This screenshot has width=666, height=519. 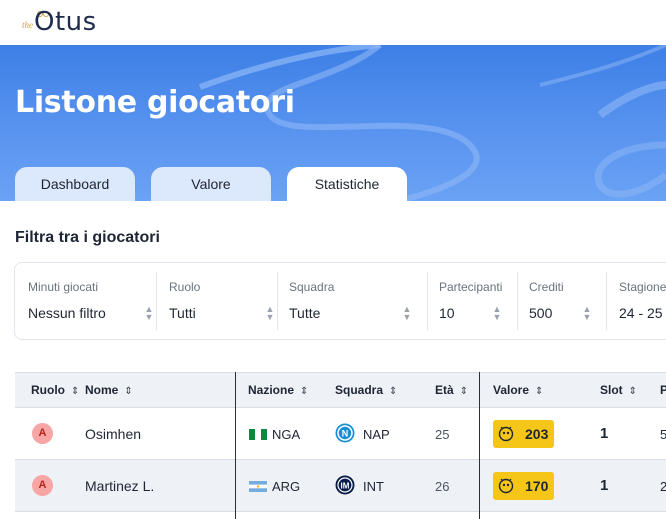 What do you see at coordinates (642, 301) in the screenshot?
I see `filter-stagione: Stagione 24 - 25` at bounding box center [642, 301].